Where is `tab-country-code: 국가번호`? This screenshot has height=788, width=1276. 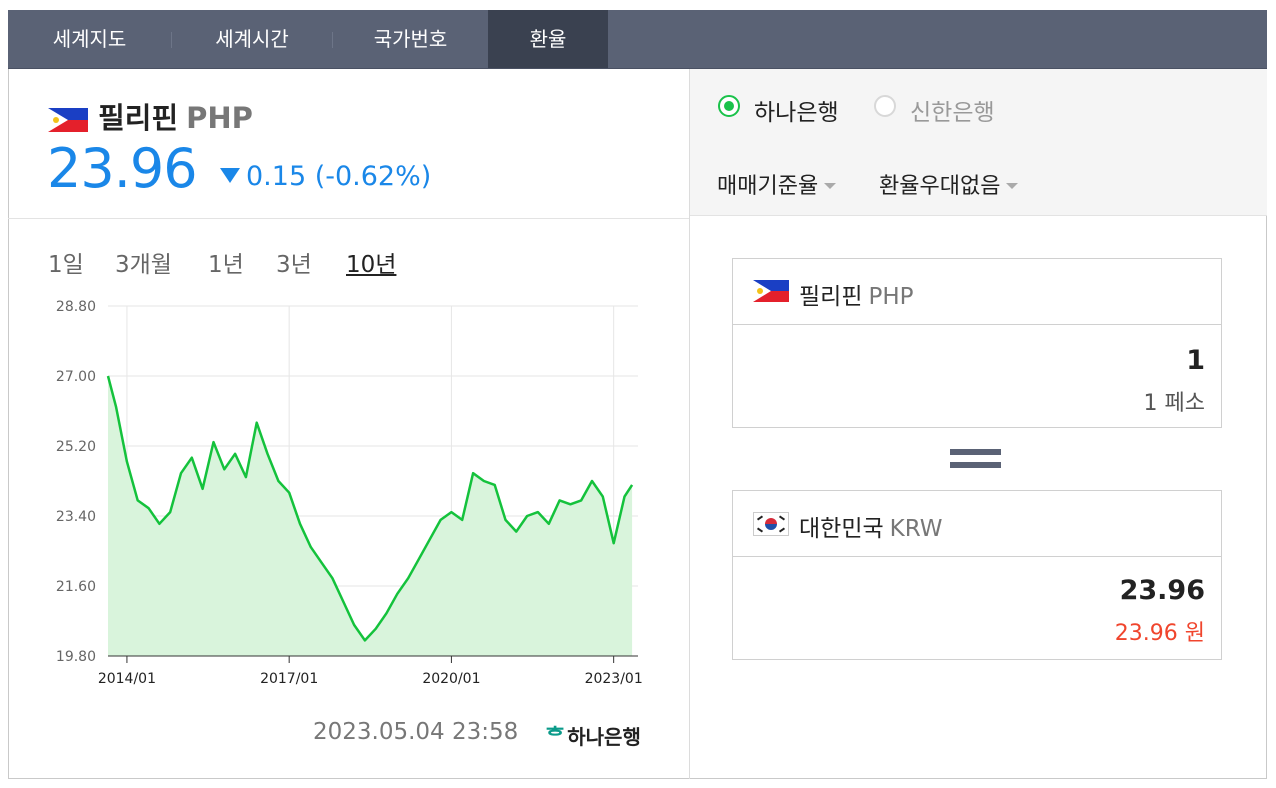
tab-country-code: 국가번호 is located at coordinates (410, 39).